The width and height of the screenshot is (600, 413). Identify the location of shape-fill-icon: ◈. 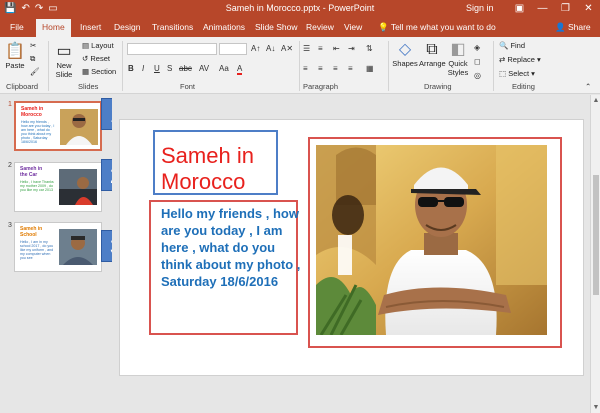
(477, 47).